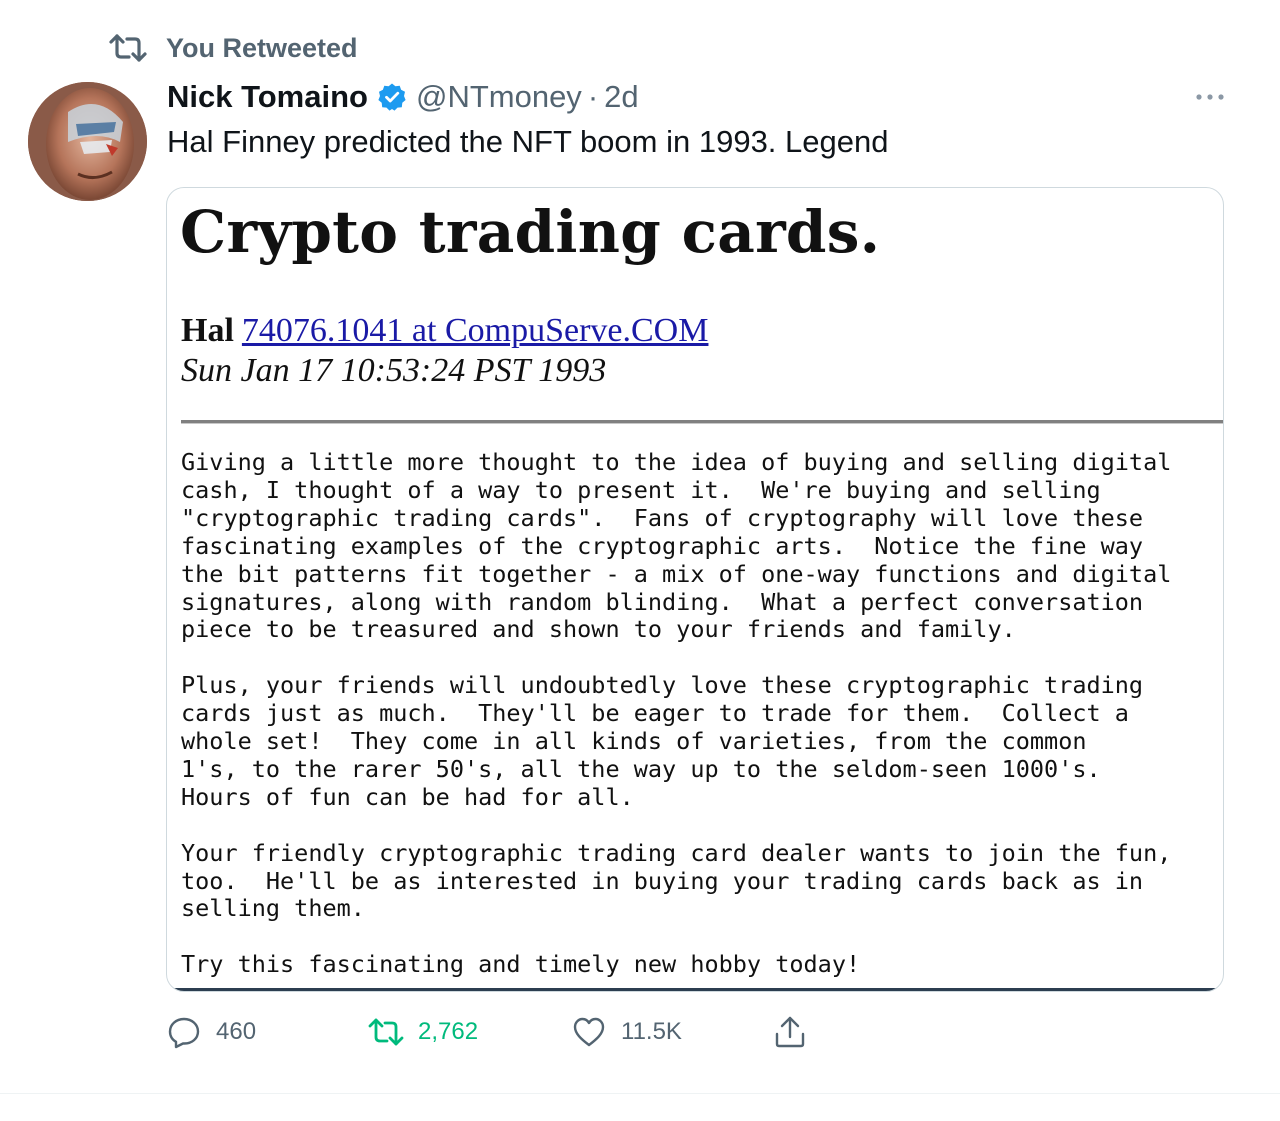 Image resolution: width=1280 pixels, height=1121 pixels. Describe the element at coordinates (702, 422) in the screenshot. I see `document-divider` at that location.